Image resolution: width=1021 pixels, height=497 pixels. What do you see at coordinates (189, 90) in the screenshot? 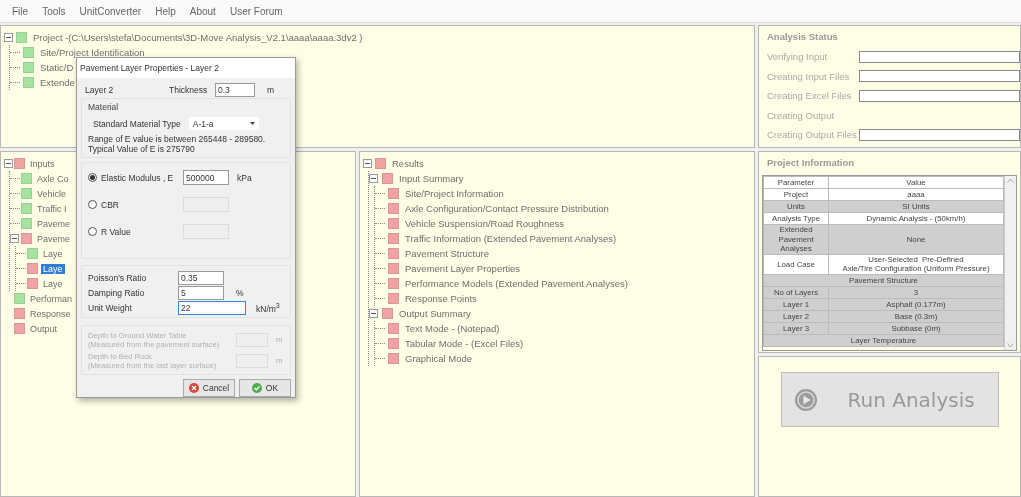
I see `field-label: Thickness` at bounding box center [189, 90].